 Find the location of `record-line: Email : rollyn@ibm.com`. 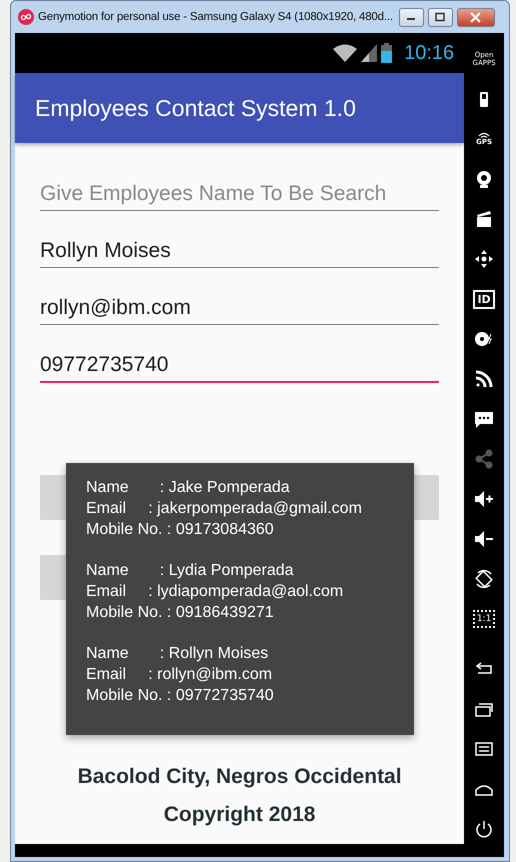

record-line: Email : rollyn@ibm.com is located at coordinates (180, 675).